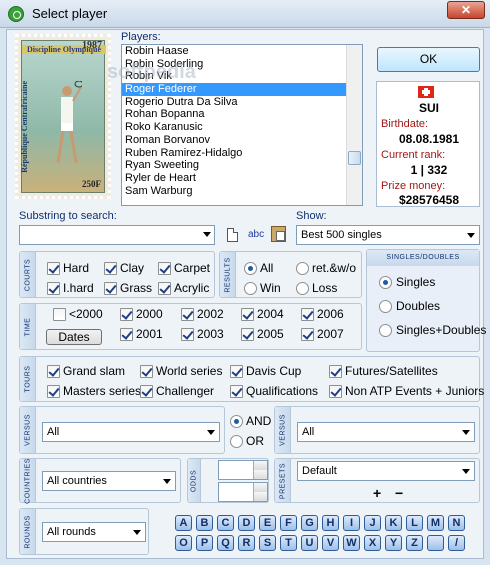  I want to click on letter-key: L, so click(414, 523).